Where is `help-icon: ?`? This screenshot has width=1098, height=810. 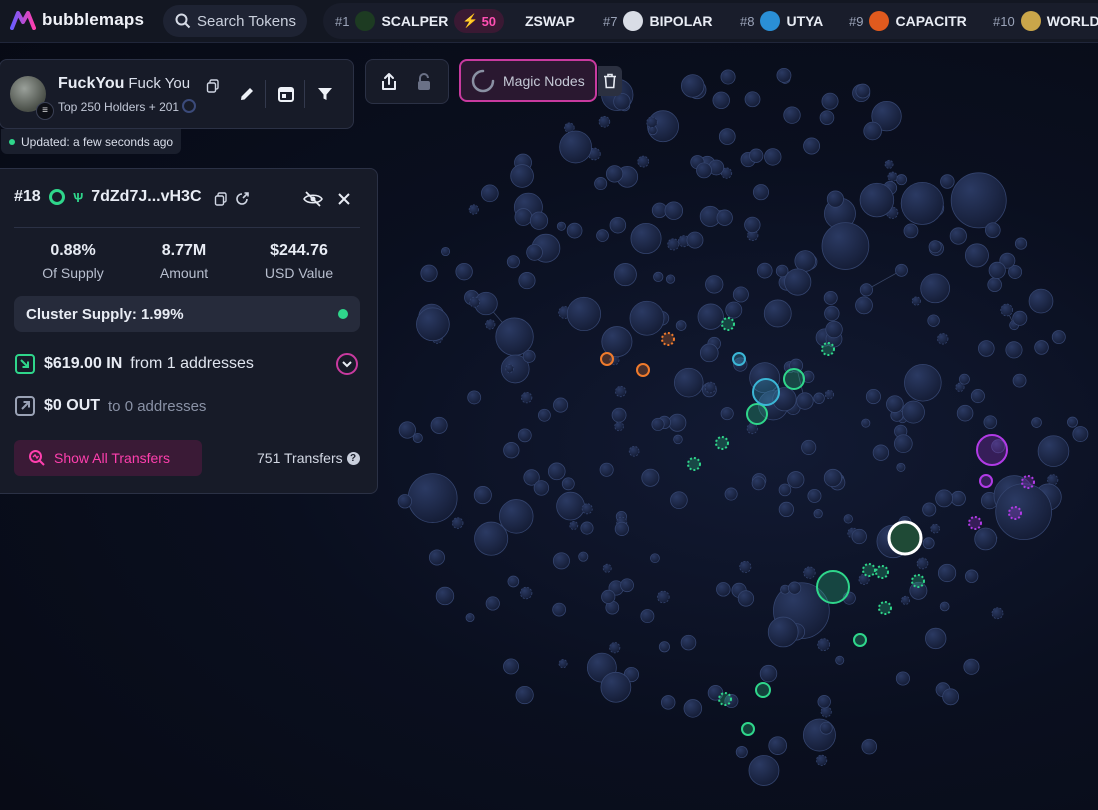 help-icon: ? is located at coordinates (353, 458).